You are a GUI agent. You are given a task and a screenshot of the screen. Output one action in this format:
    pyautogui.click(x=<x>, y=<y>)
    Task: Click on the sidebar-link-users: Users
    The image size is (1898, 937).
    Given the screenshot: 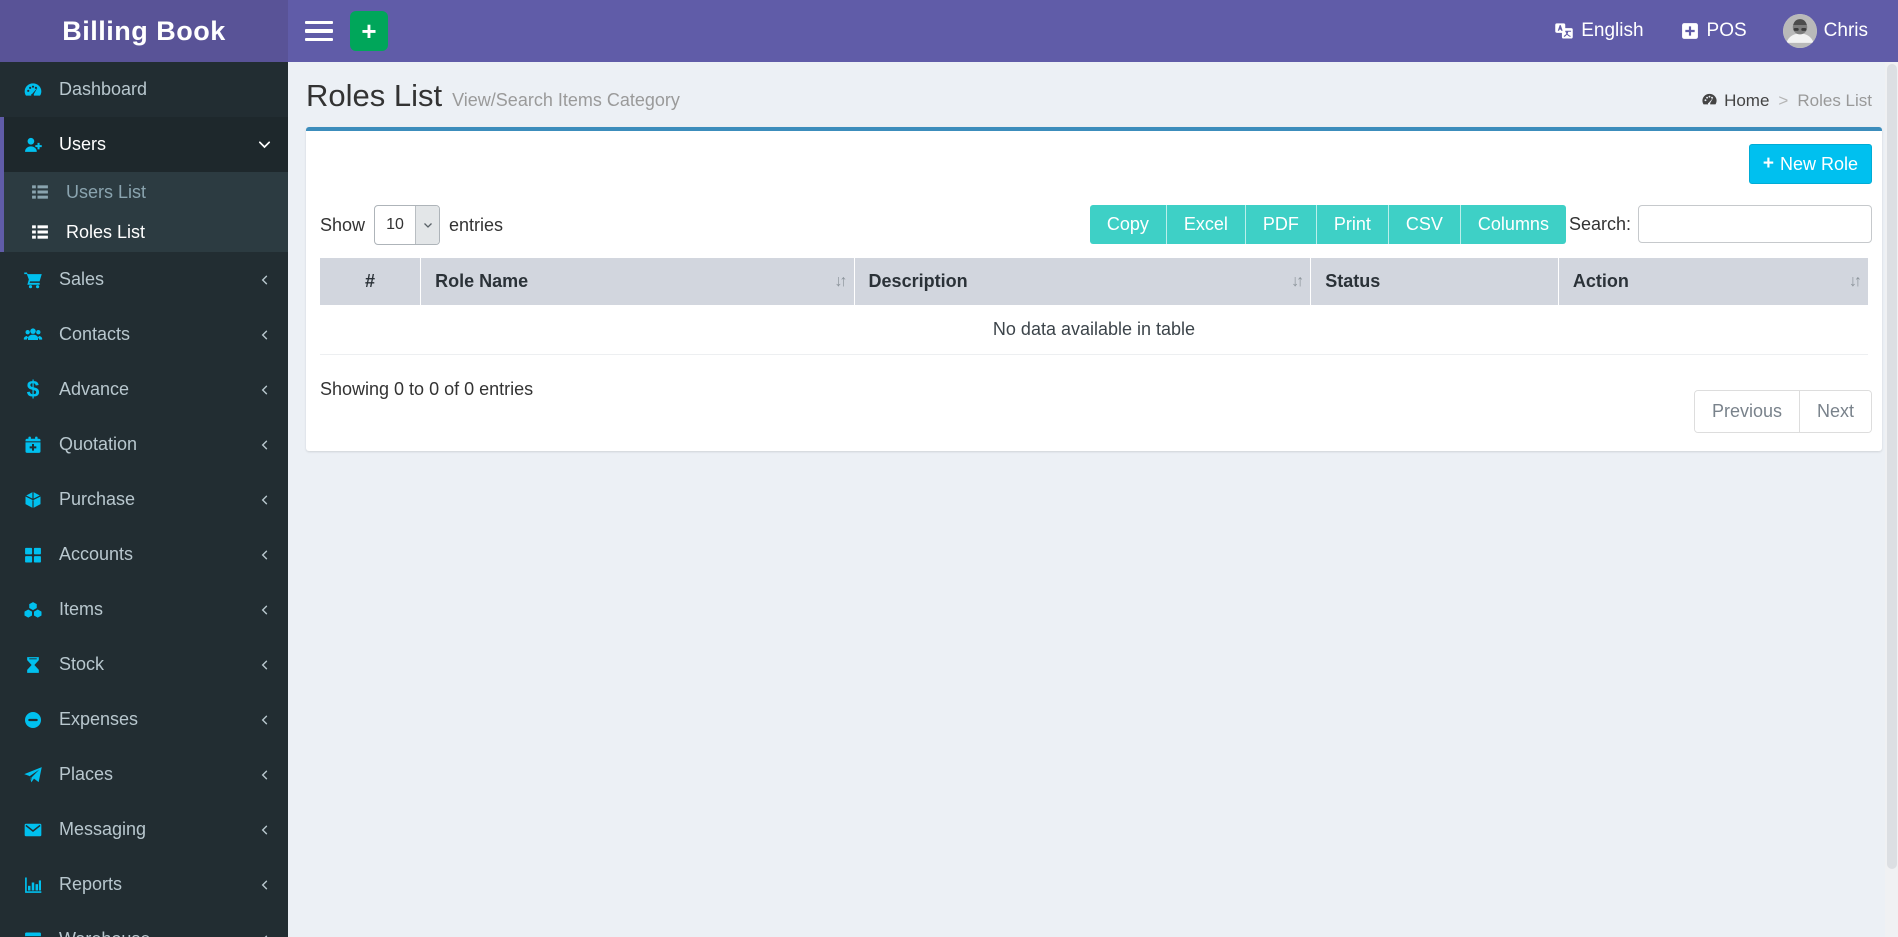 What is the action you would take?
    pyautogui.click(x=146, y=144)
    